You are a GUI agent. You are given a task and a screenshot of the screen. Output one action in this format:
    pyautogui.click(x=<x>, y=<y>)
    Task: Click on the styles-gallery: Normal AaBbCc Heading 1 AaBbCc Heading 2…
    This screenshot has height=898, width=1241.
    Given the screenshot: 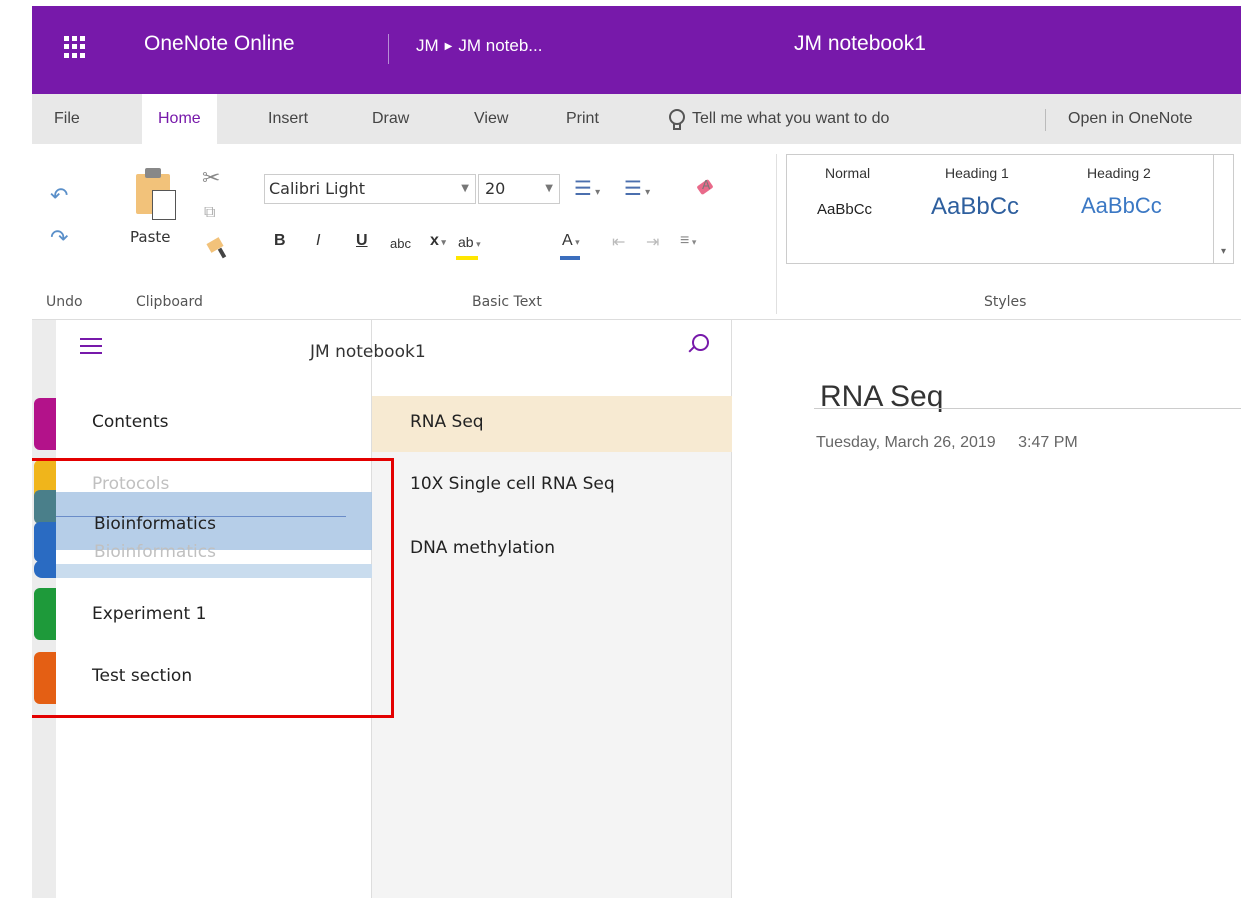 What is the action you would take?
    pyautogui.click(x=1000, y=209)
    